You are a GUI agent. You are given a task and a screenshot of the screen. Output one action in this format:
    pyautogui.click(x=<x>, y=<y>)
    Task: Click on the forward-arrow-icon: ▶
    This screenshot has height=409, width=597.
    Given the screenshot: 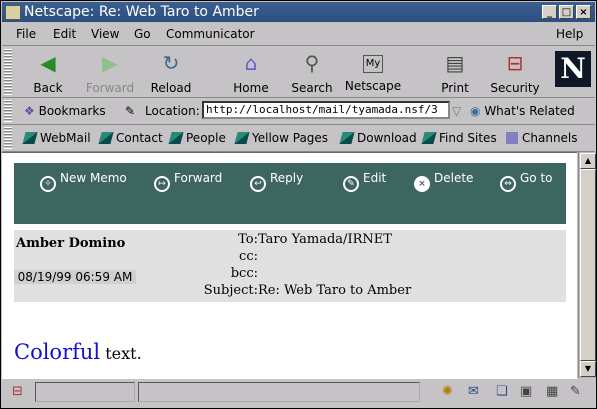 What is the action you would take?
    pyautogui.click(x=110, y=63)
    